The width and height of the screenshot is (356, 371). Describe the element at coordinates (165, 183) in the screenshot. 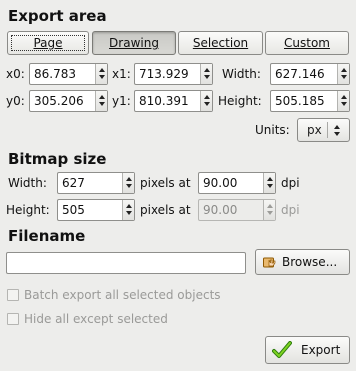

I see `pixels-at-label-1: pixels at` at that location.